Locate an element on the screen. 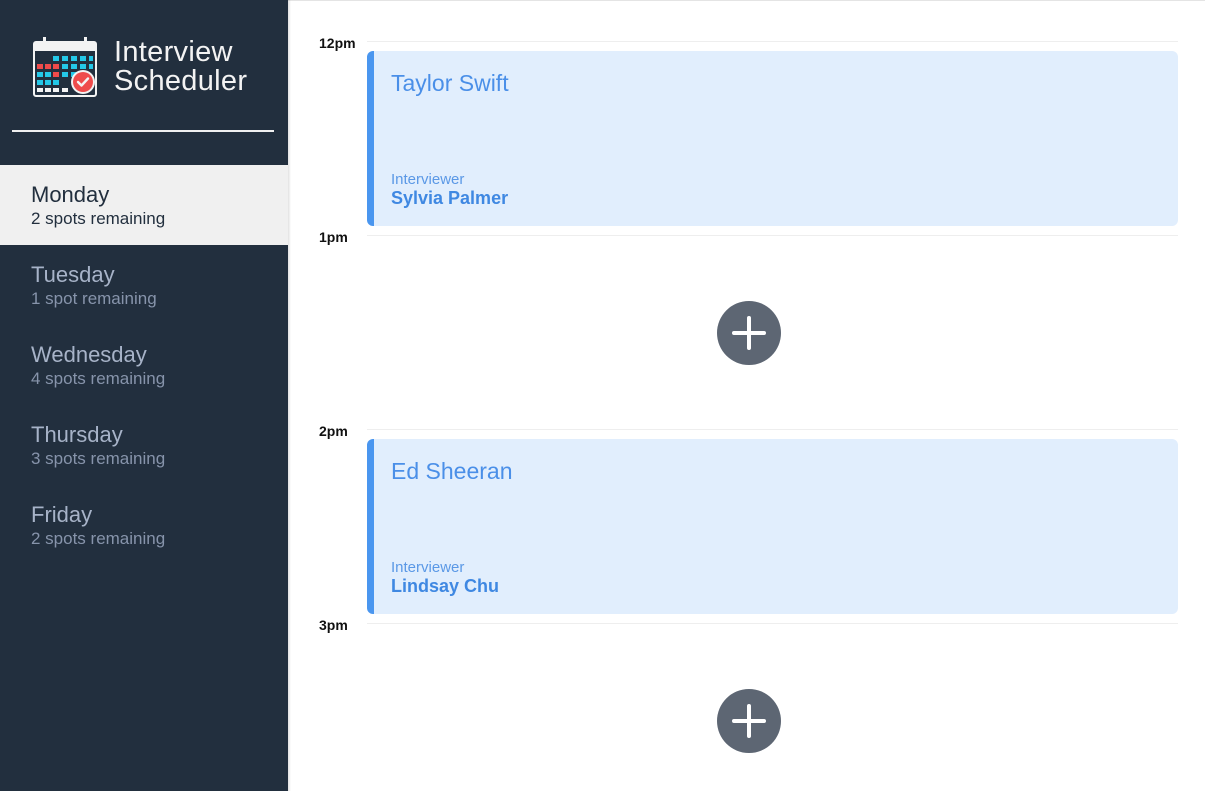 This screenshot has height=791, width=1205. appointment-card: Ed Sheeran Interviewer Lindsay Chu is located at coordinates (772, 526).